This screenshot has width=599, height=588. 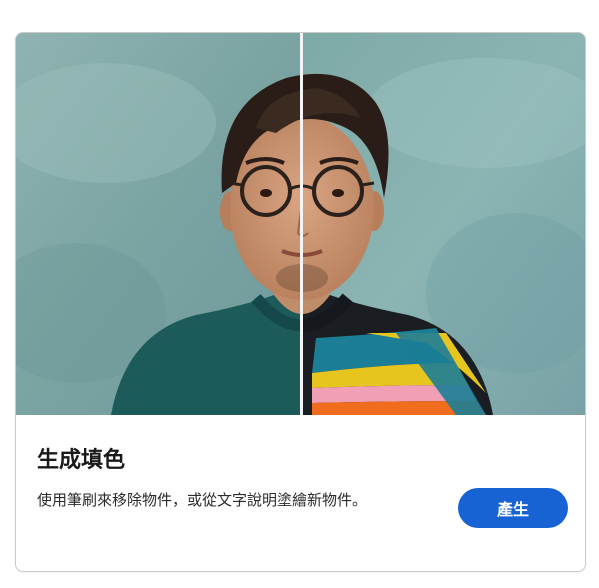 I want to click on card-description: 使用筆刷來移除物件，或從文字說明塗繪新物件。, so click(x=202, y=500).